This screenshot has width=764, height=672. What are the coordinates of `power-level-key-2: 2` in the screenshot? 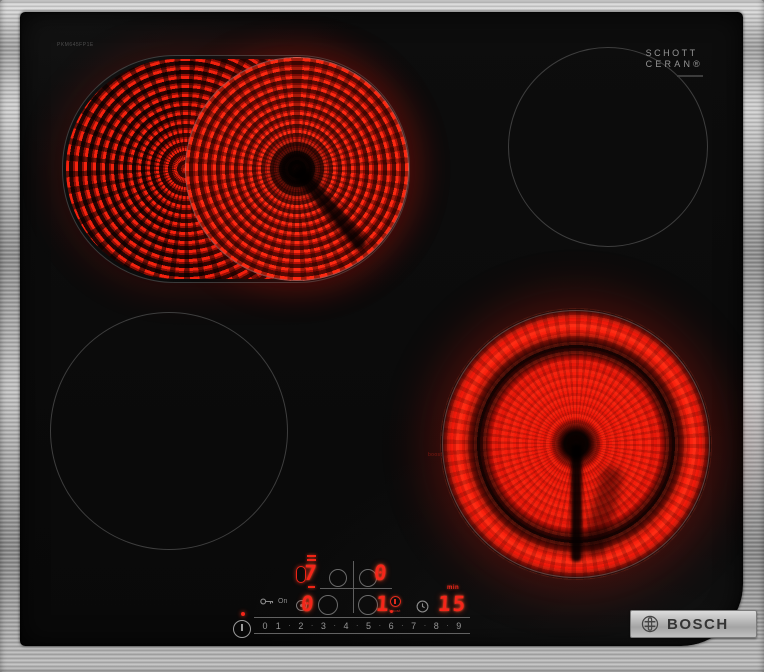 It's located at (301, 626).